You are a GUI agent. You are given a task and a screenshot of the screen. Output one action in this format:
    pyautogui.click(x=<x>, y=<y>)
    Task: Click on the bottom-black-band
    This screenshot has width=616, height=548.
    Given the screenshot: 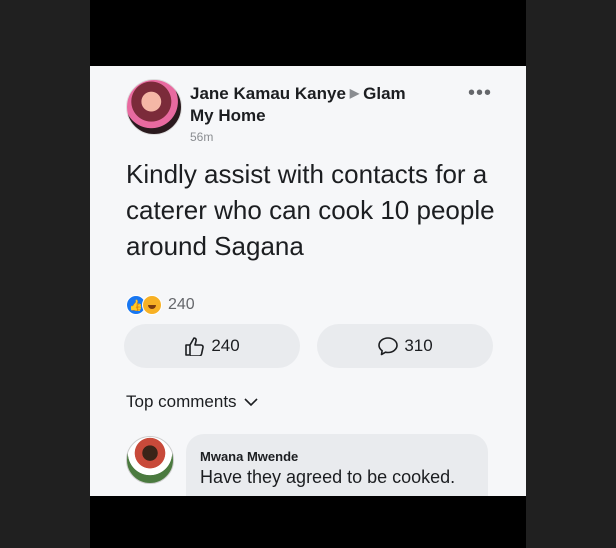 What is the action you would take?
    pyautogui.click(x=308, y=522)
    